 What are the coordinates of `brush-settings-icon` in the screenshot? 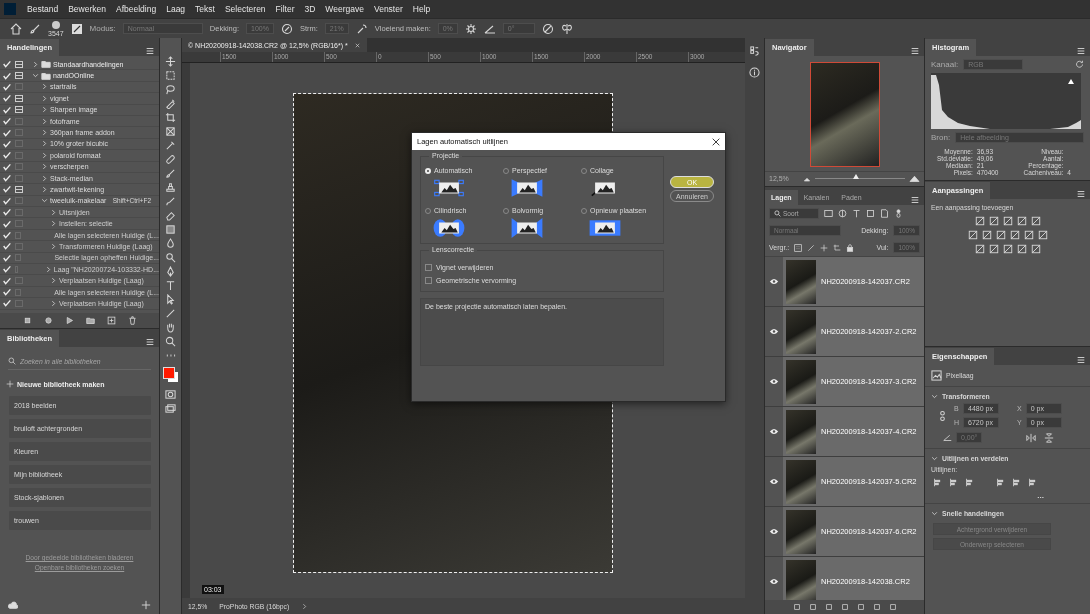 It's located at (76, 28).